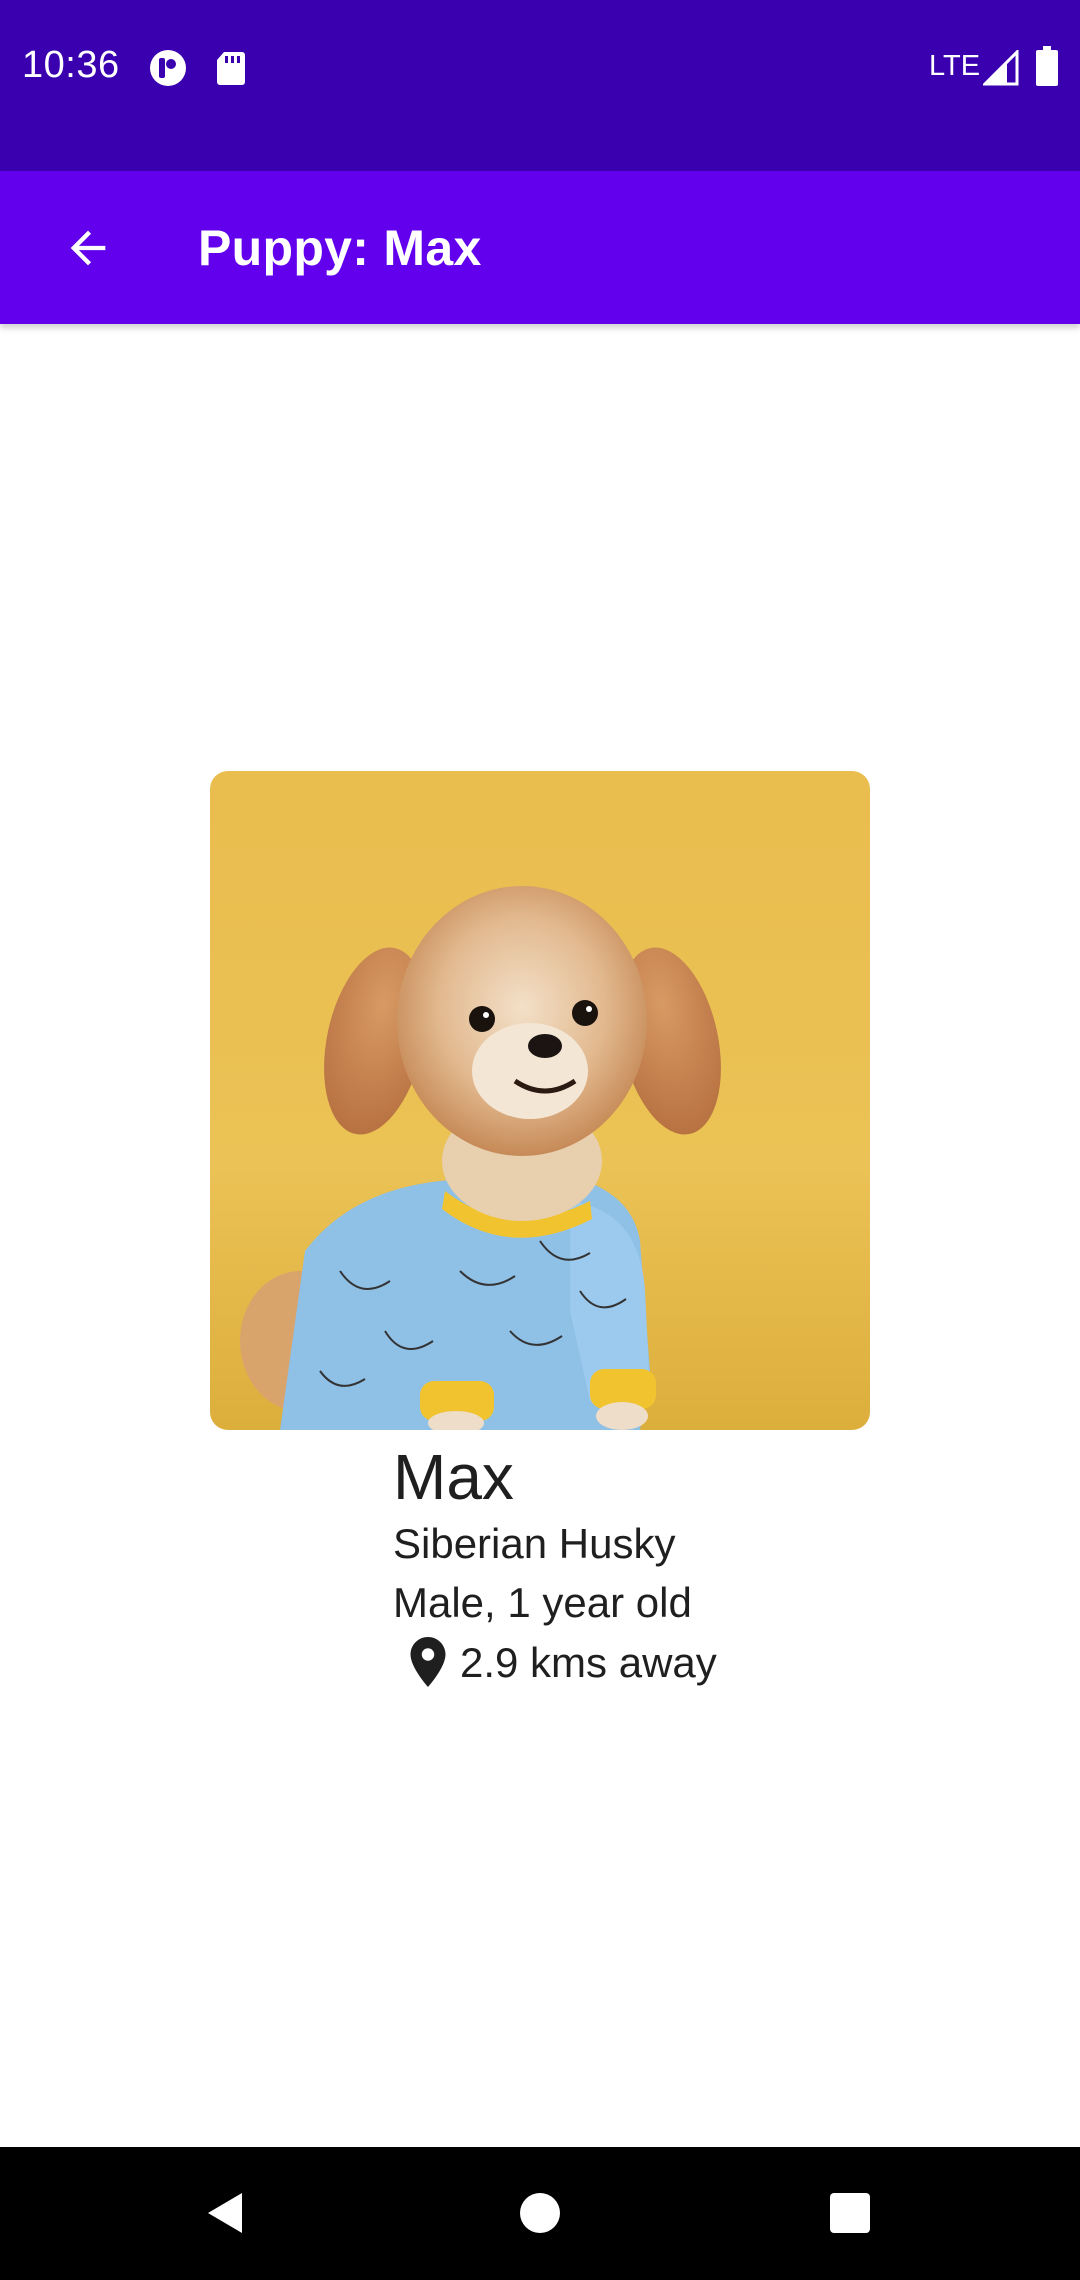  What do you see at coordinates (955, 66) in the screenshot?
I see `network-type: LTE` at bounding box center [955, 66].